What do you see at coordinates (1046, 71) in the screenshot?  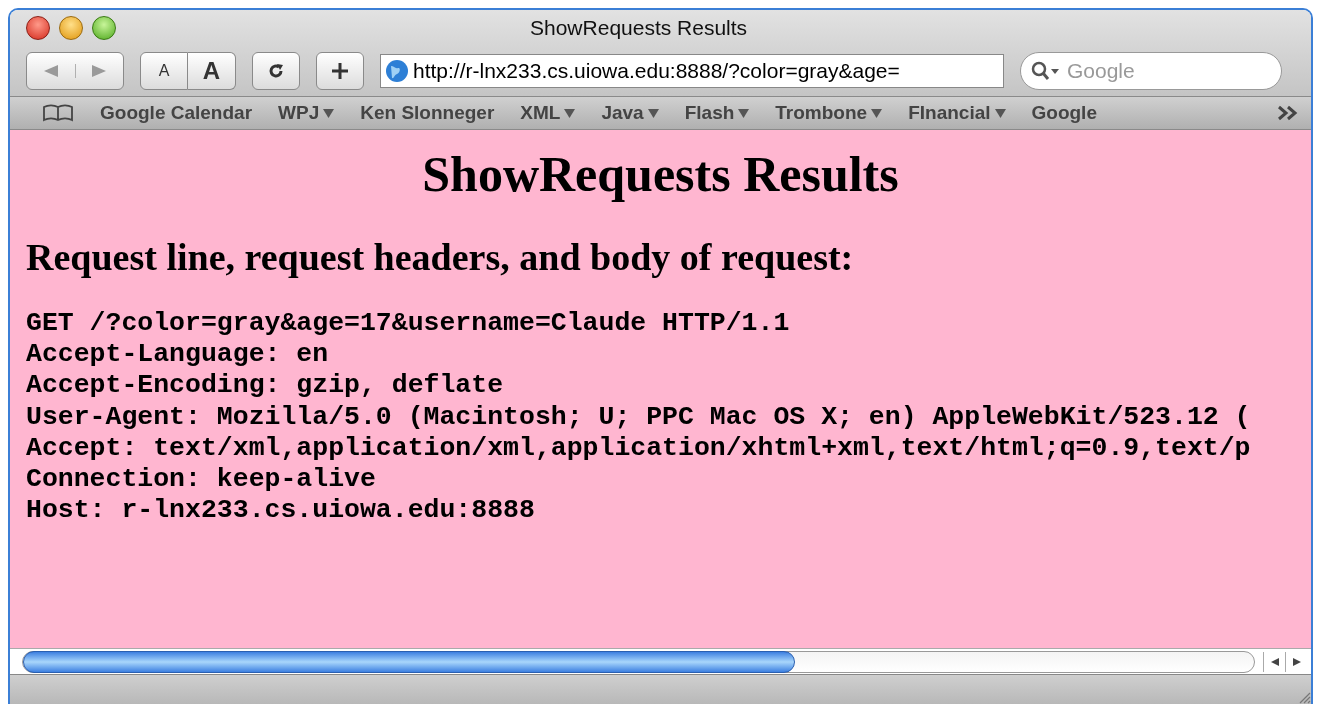 I see `search-icon` at bounding box center [1046, 71].